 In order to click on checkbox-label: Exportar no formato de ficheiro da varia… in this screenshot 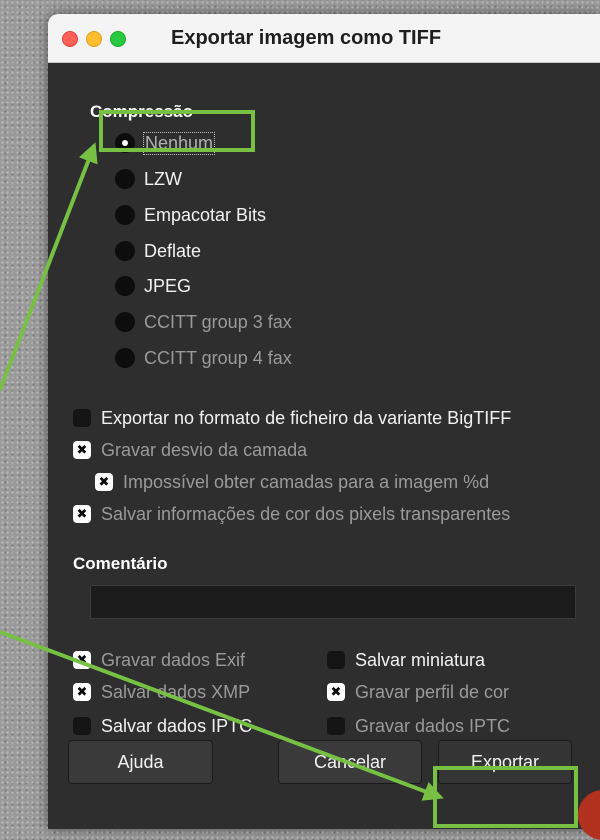, I will do `click(306, 417)`.